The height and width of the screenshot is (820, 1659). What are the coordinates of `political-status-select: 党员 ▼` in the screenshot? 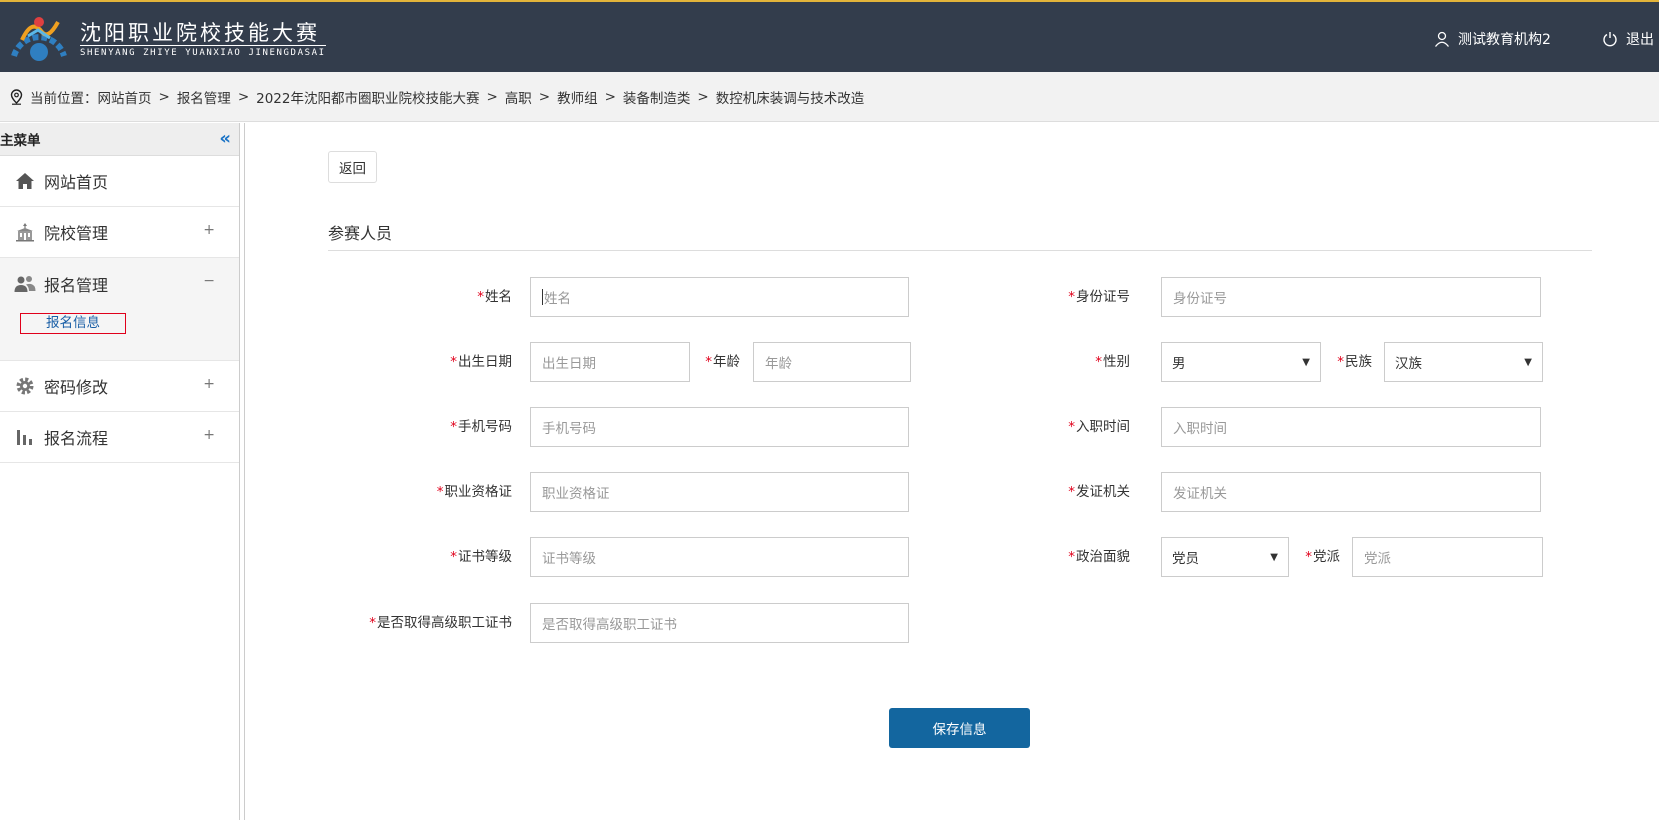 It's located at (1225, 557).